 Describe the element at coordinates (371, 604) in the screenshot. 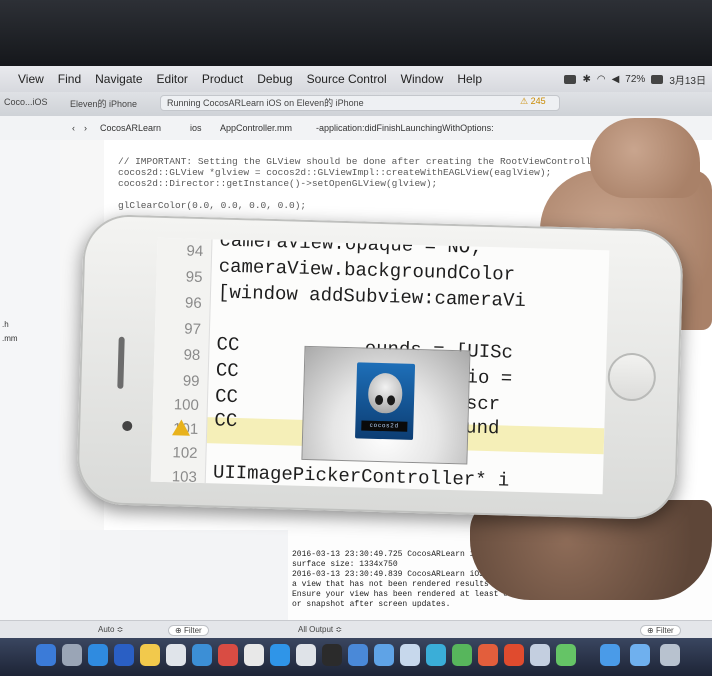

I see `console-line: or snapshot after screen updates.` at that location.